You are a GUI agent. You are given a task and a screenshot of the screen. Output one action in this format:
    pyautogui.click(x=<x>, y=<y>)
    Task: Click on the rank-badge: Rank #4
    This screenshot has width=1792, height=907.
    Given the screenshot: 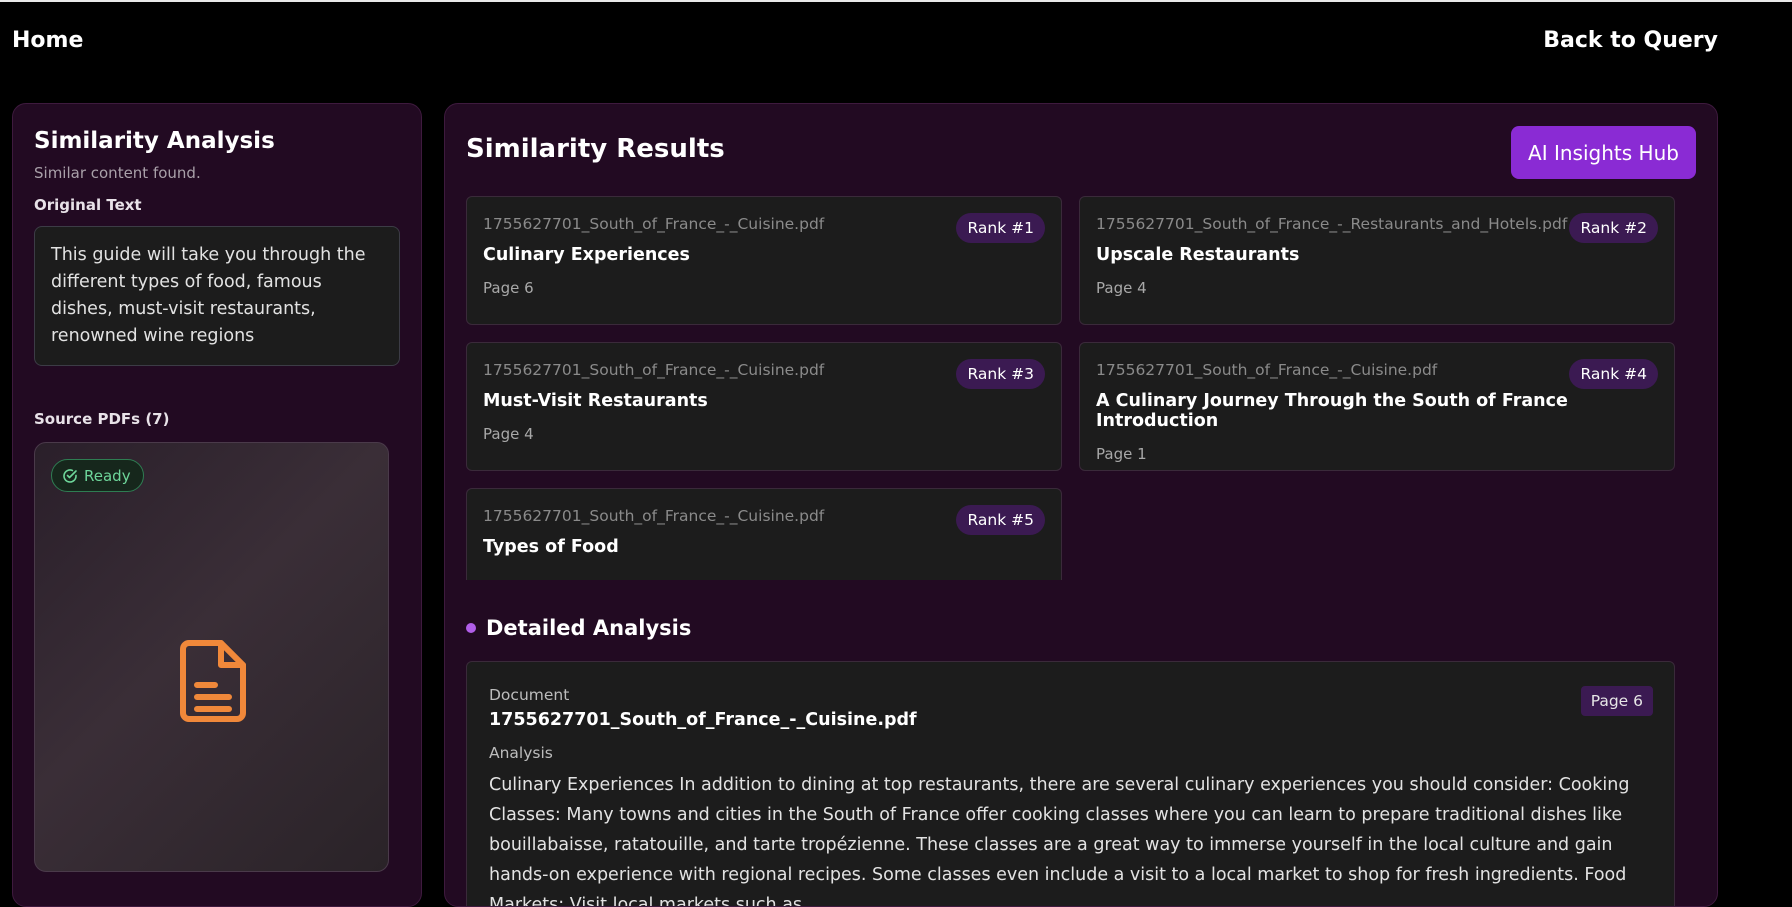 What is the action you would take?
    pyautogui.click(x=1613, y=374)
    